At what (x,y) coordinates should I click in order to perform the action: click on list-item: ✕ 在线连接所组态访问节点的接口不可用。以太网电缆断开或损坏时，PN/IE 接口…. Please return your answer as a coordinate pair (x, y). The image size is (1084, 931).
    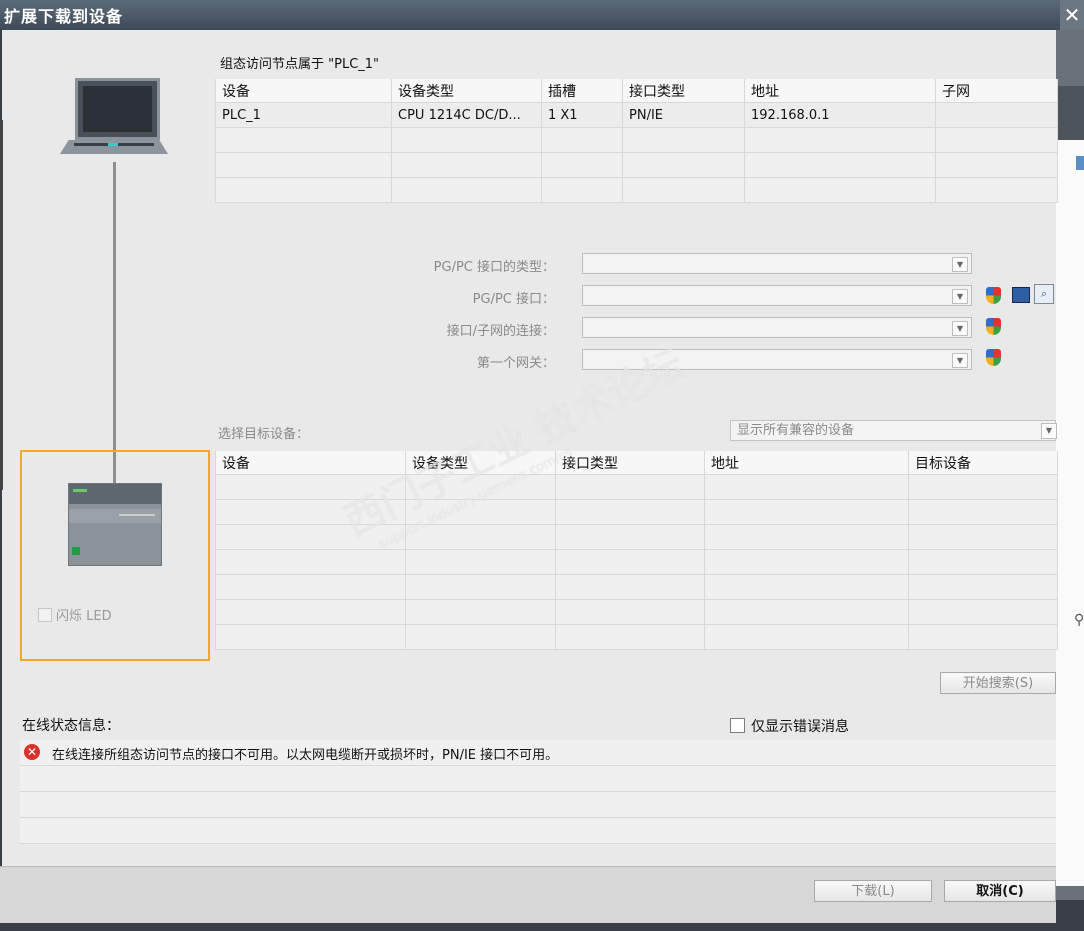
    Looking at the image, I should click on (538, 753).